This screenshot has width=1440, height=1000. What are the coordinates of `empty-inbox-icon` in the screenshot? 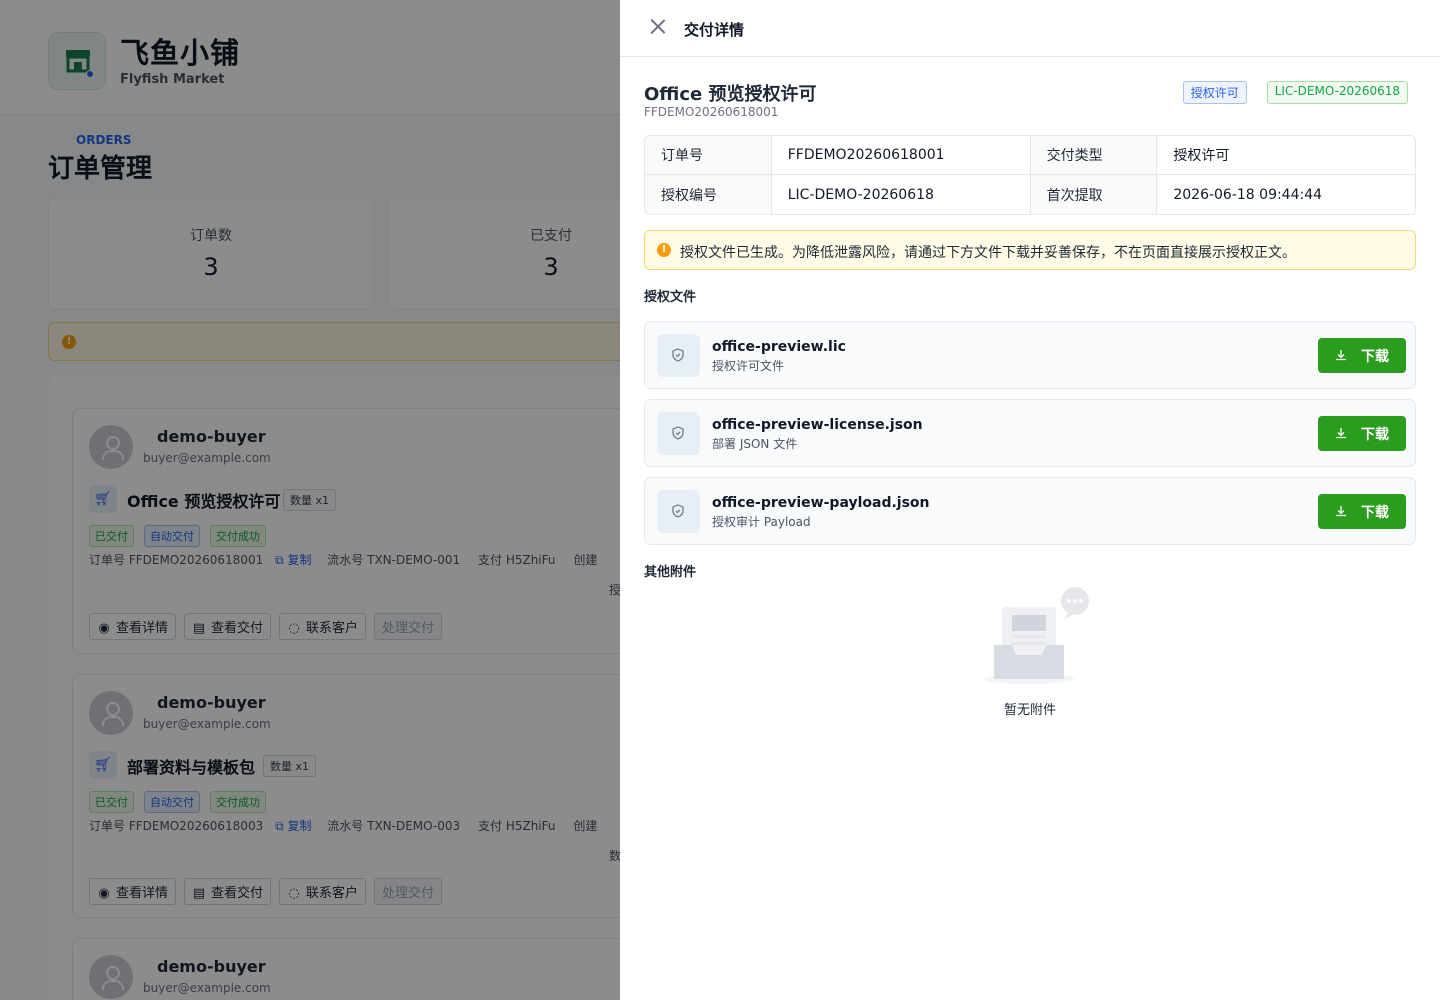 It's located at (1036, 635).